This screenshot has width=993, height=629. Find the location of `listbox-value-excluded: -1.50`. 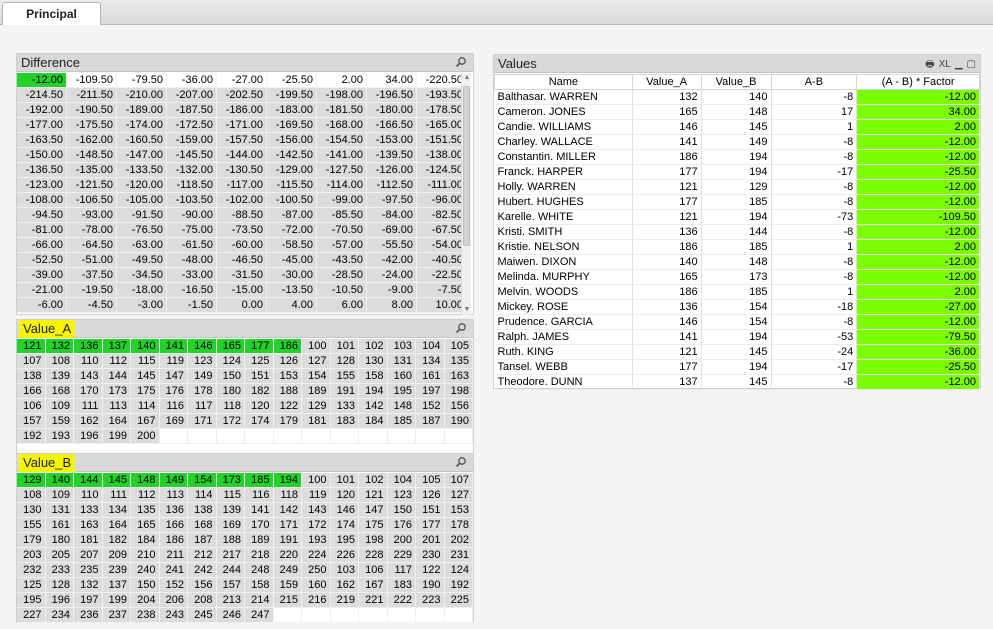

listbox-value-excluded: -1.50 is located at coordinates (192, 305).